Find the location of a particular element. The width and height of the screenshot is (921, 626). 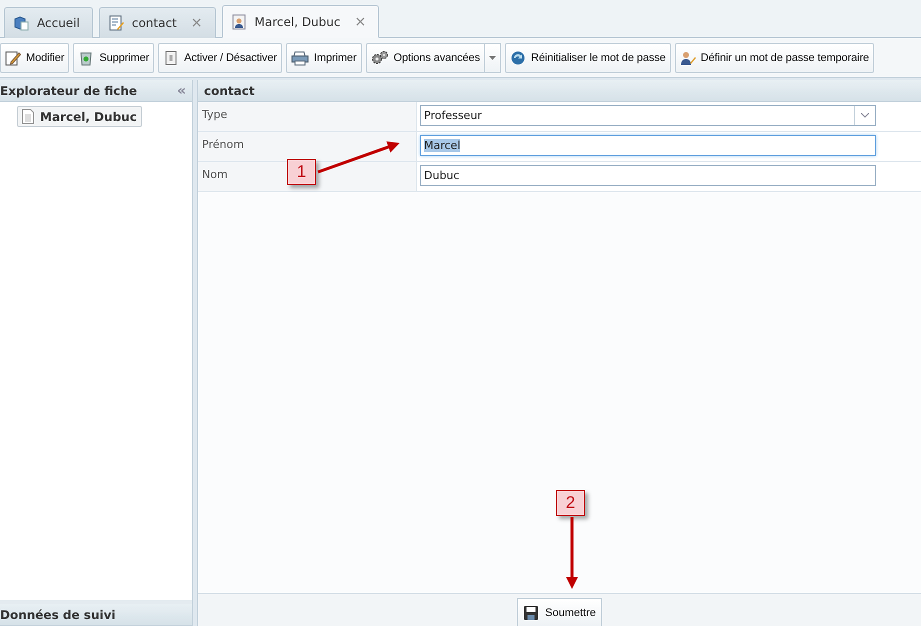

toolbar-button: Modifier is located at coordinates (35, 57).